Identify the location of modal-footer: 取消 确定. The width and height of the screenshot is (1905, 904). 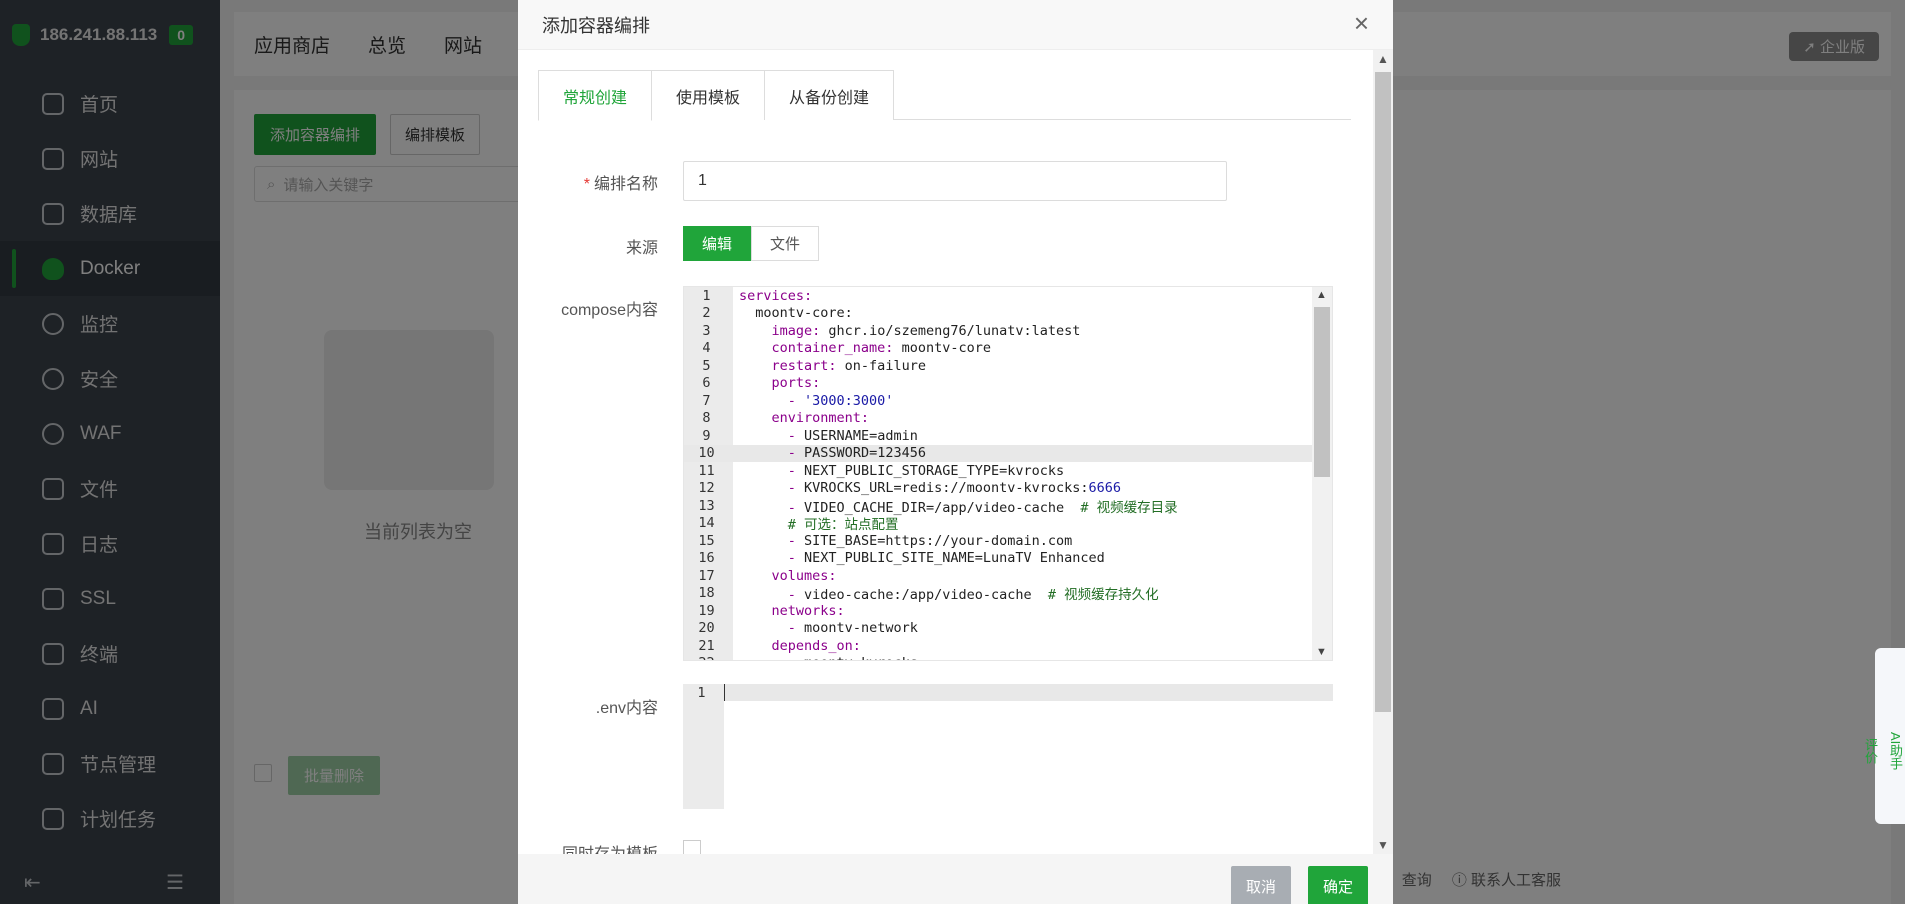
(955, 879).